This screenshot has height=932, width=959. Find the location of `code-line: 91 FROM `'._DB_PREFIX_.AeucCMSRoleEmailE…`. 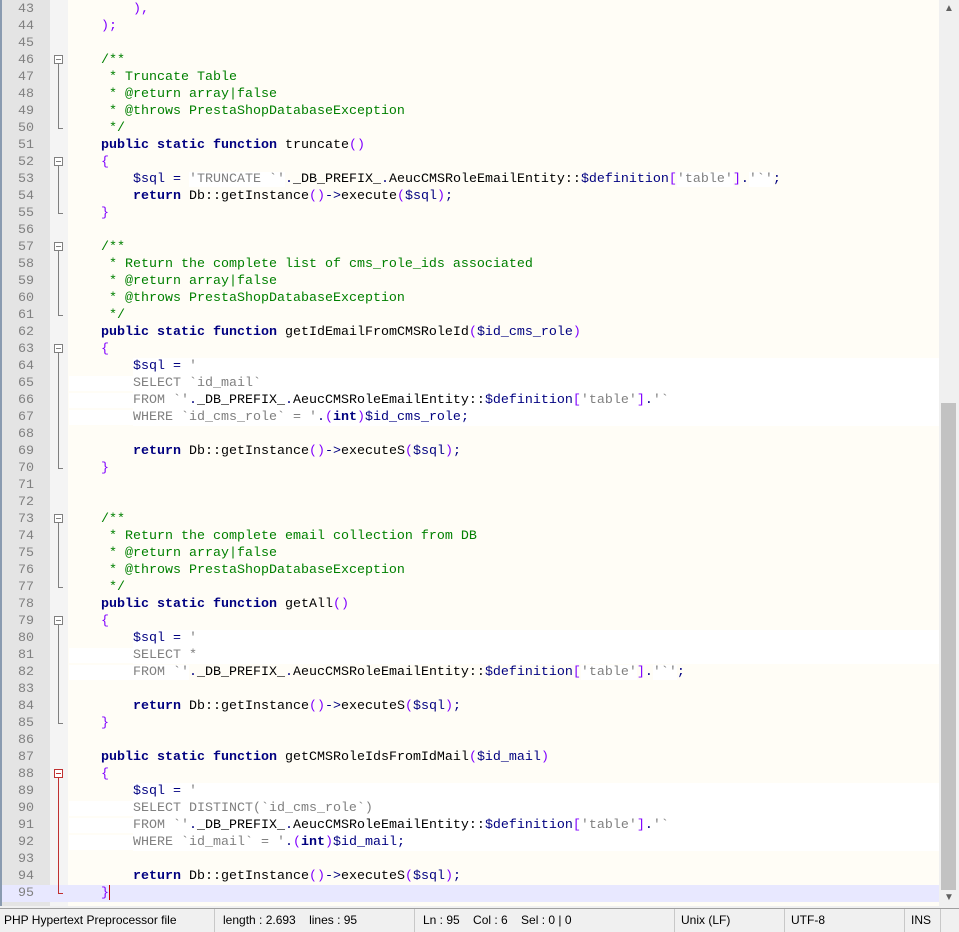

code-line: 91 FROM `'._DB_PREFIX_.AeucCMSRoleEmailE… is located at coordinates (470, 825).